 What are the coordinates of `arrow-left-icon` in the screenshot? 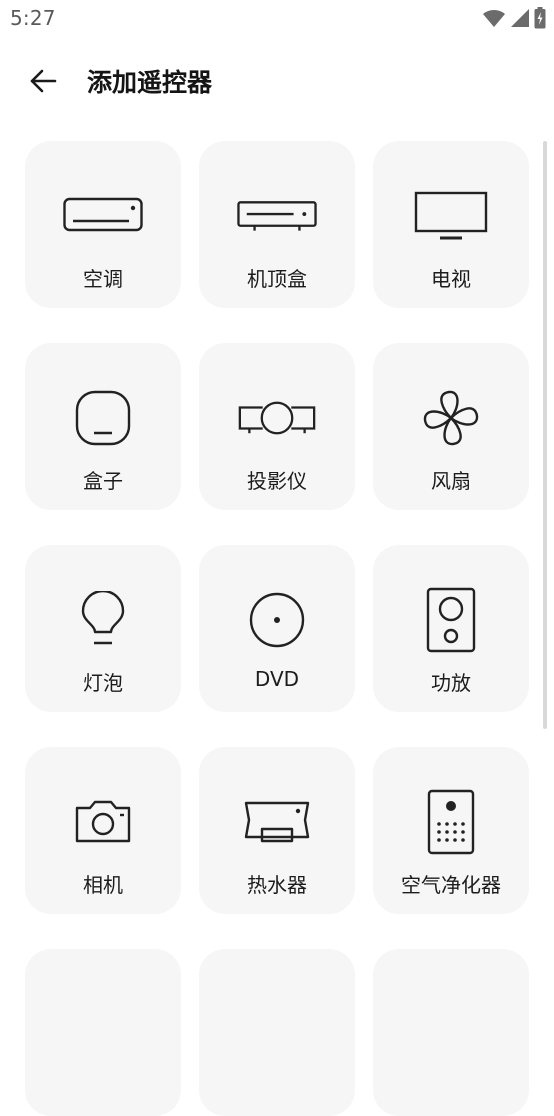 It's located at (43, 81).